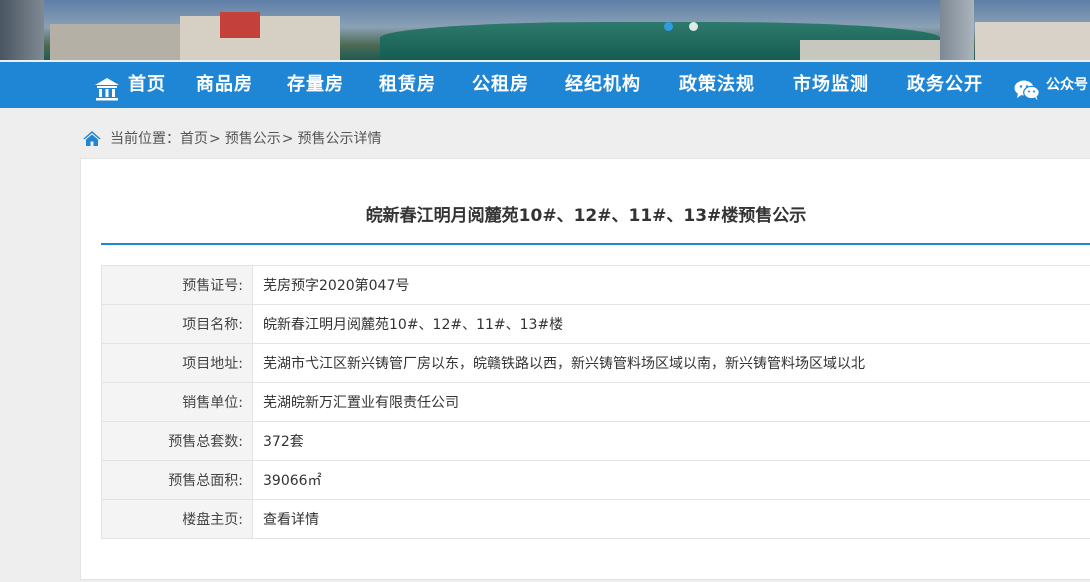 The image size is (1090, 582). Describe the element at coordinates (671, 402) in the screenshot. I see `row-value: 芜湖皖新万汇置业有限责任公司` at that location.